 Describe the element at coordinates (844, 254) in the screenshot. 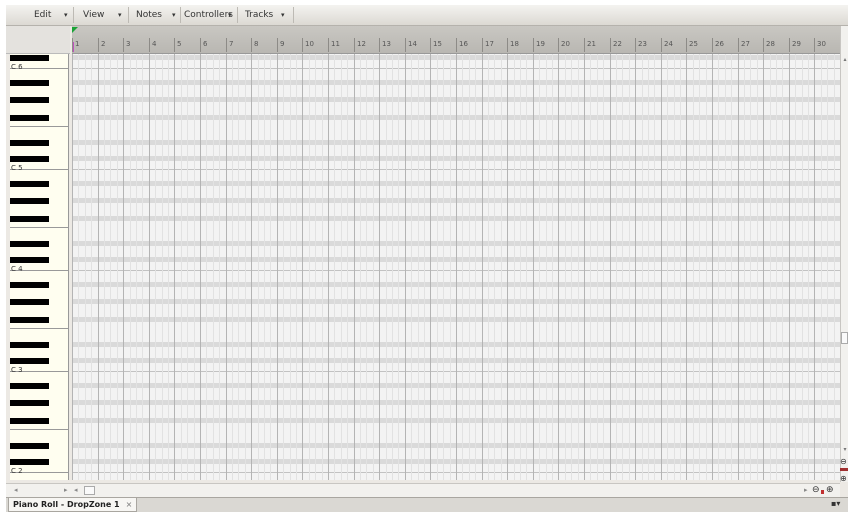

I see `vertical-scrollbar: ▴ ▾` at that location.